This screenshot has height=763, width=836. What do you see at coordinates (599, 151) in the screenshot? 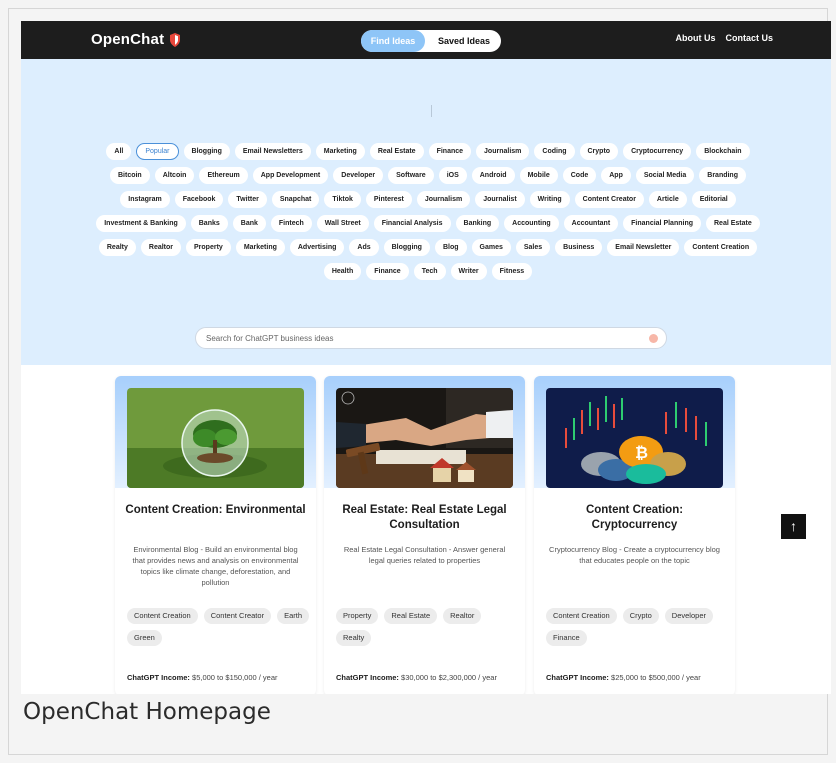
I see `category-tag: Crypto` at bounding box center [599, 151].